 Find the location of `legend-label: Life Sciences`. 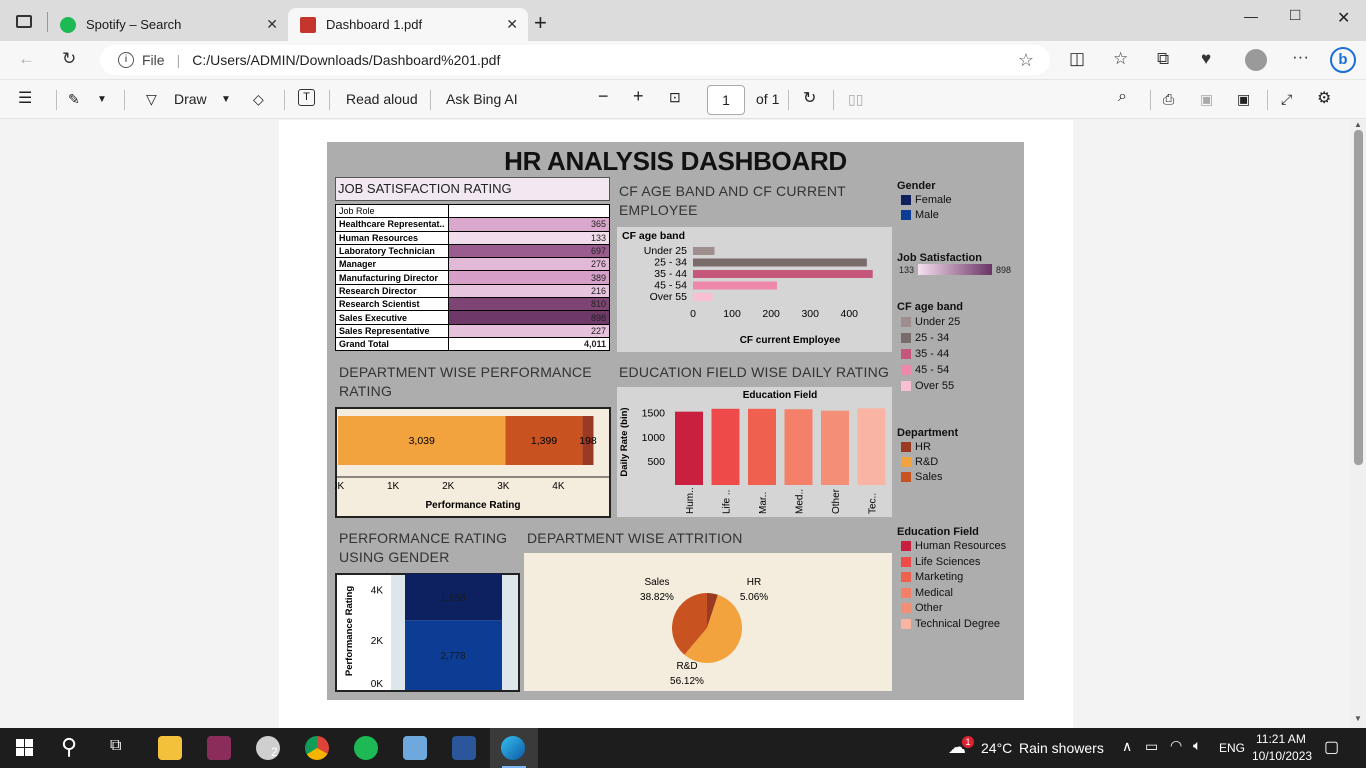

legend-label: Life Sciences is located at coordinates (948, 561).